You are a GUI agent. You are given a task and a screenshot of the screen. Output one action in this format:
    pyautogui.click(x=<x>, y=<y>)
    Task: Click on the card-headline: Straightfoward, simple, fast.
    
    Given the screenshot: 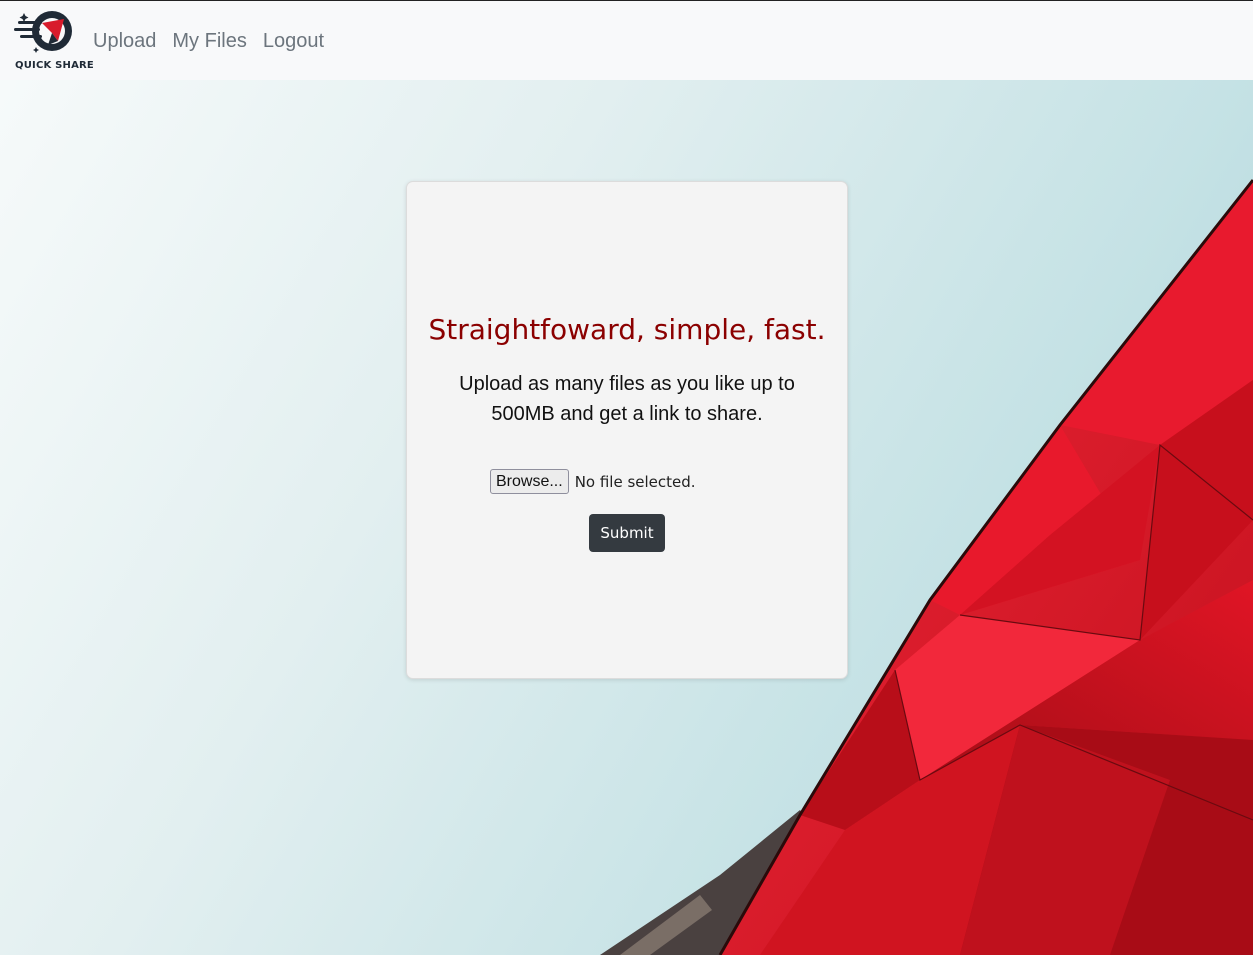 What is the action you would take?
    pyautogui.click(x=627, y=329)
    